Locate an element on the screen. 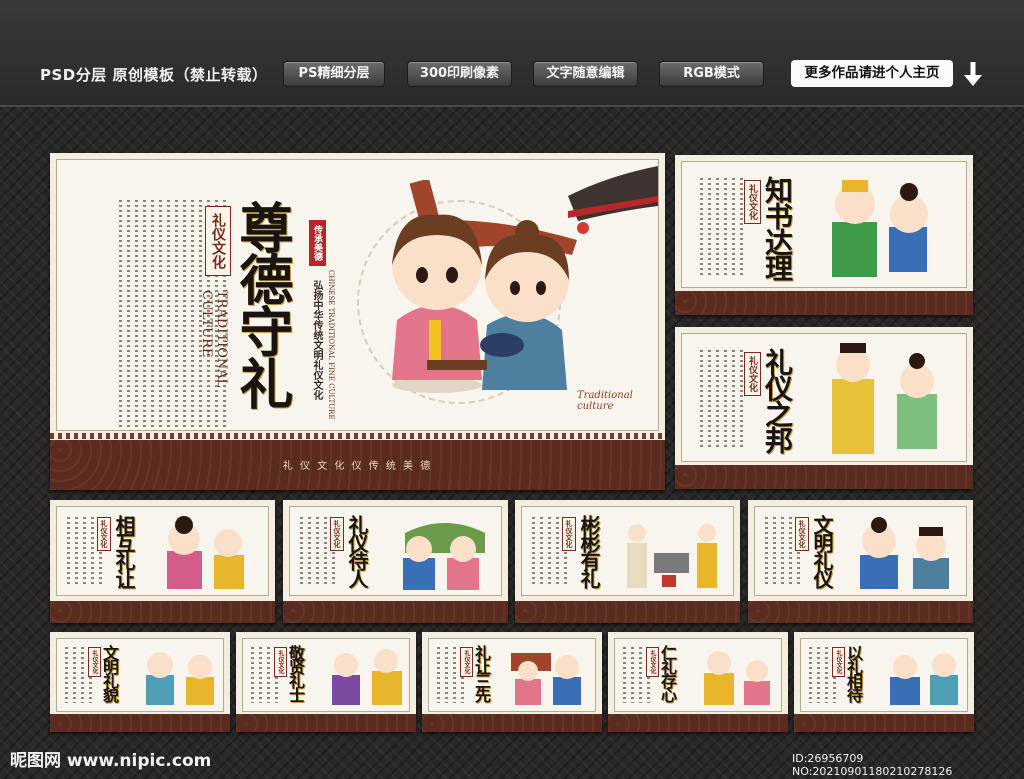 Image resolution: width=1024 pixels, height=779 pixels. slogan-chinese: 弘扬中华传统文明礼仪文化 is located at coordinates (316, 340).